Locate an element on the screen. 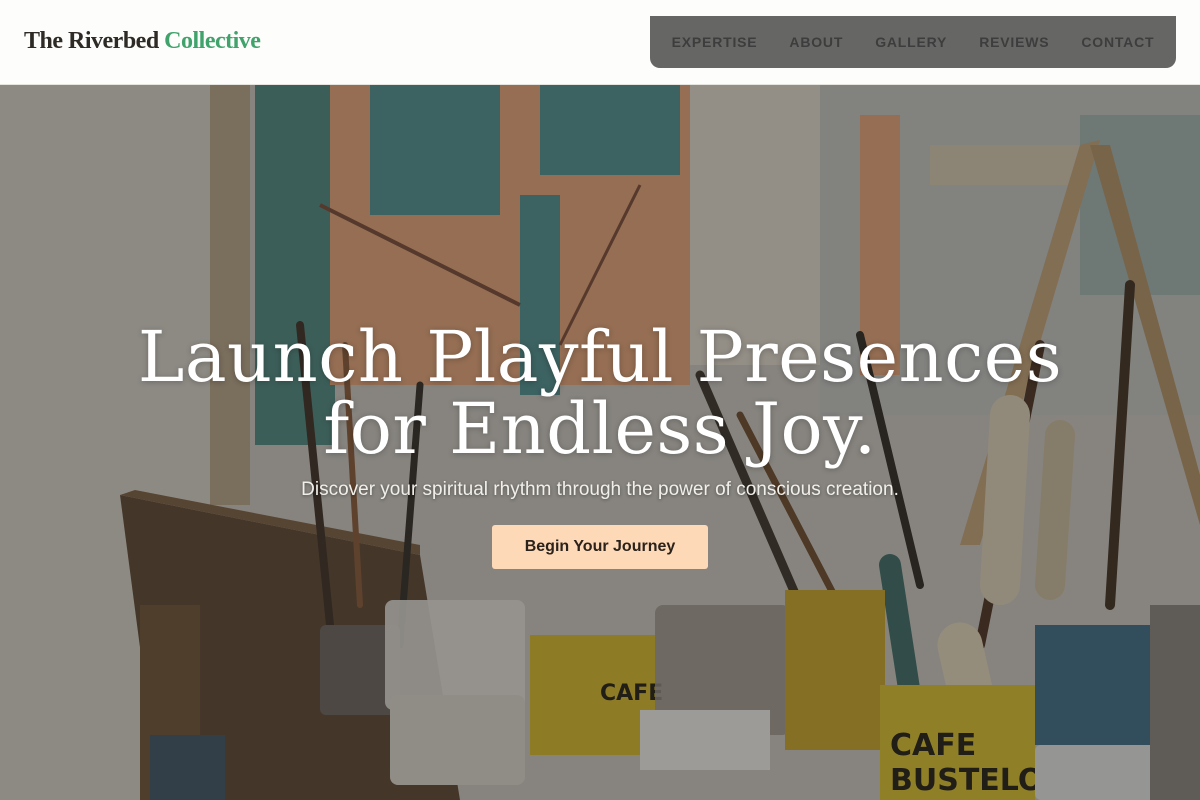 The image size is (1200, 800). hero-title-line-2: for Endless Joy. is located at coordinates (600, 429).